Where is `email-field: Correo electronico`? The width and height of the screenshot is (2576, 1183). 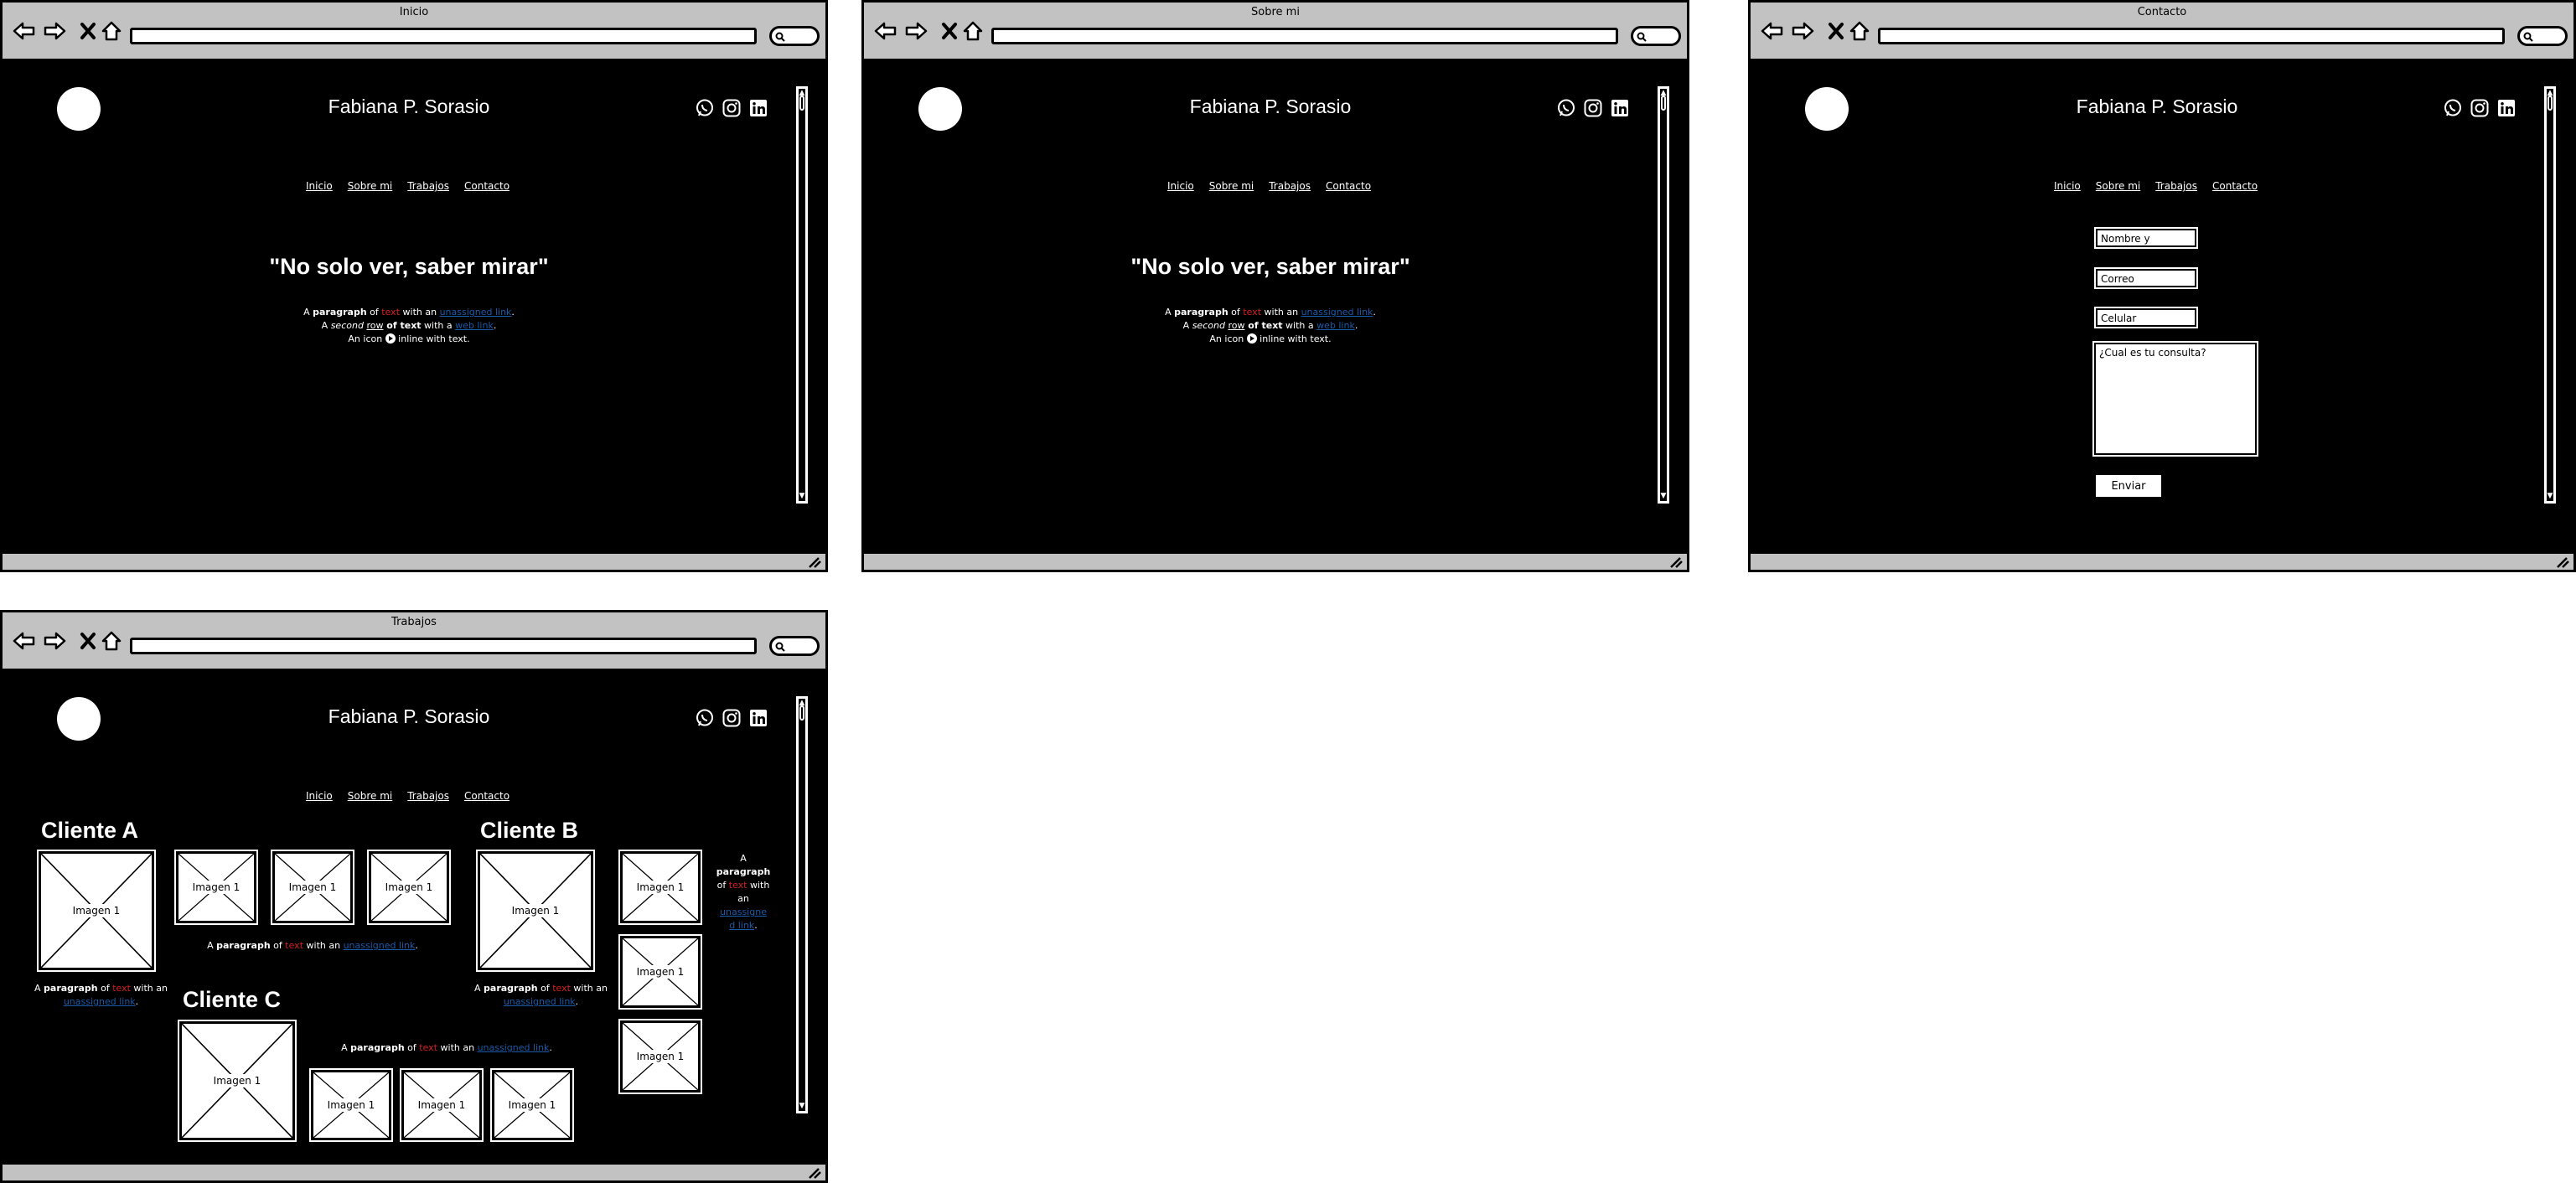 email-field: Correo electronico is located at coordinates (2146, 282).